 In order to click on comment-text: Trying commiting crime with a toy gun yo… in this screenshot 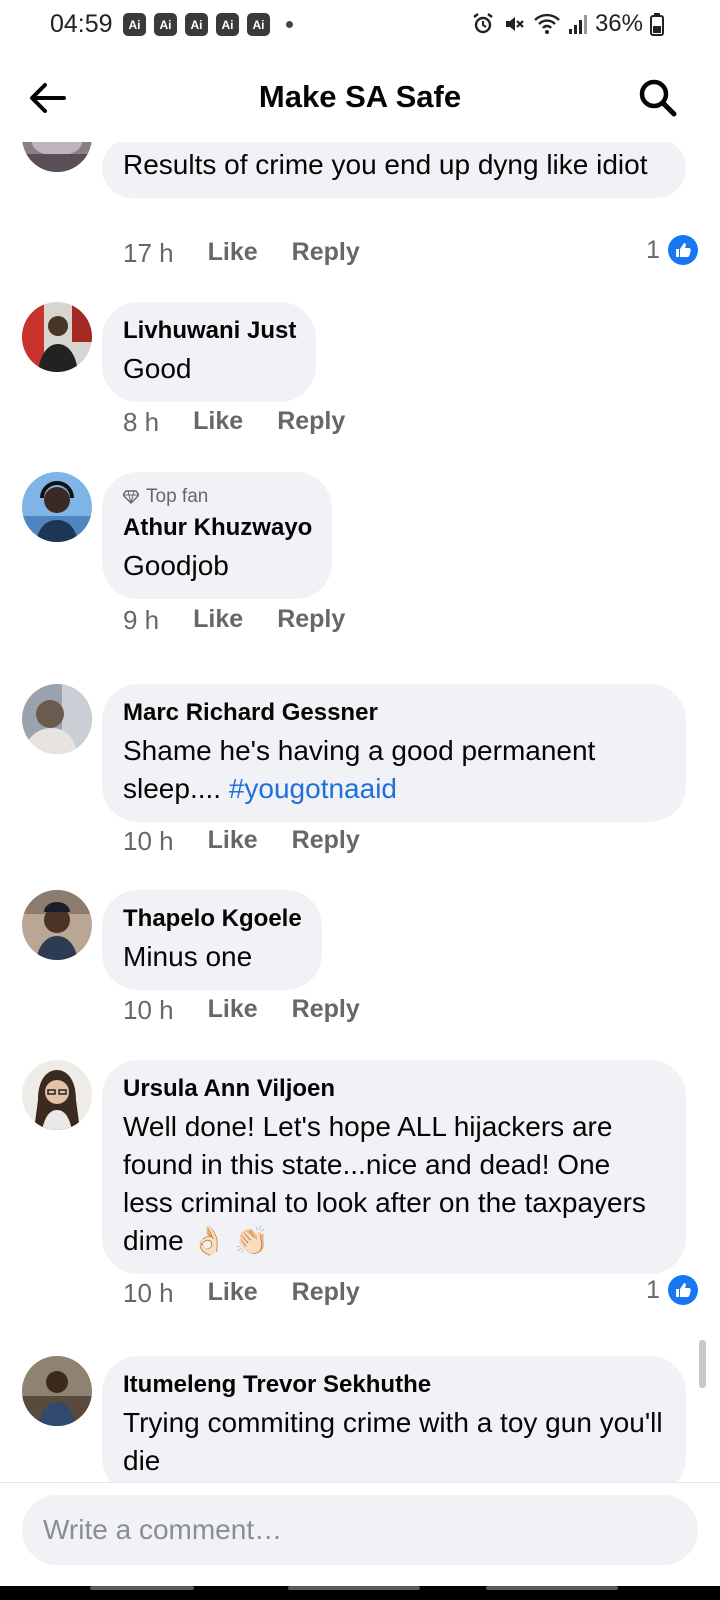, I will do `click(393, 1441)`.